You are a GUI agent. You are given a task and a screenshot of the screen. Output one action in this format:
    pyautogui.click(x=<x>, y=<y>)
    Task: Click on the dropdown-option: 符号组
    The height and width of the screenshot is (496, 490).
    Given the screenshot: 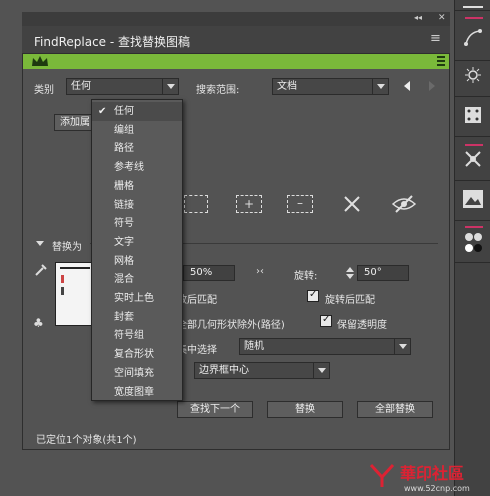 What is the action you would take?
    pyautogui.click(x=137, y=335)
    